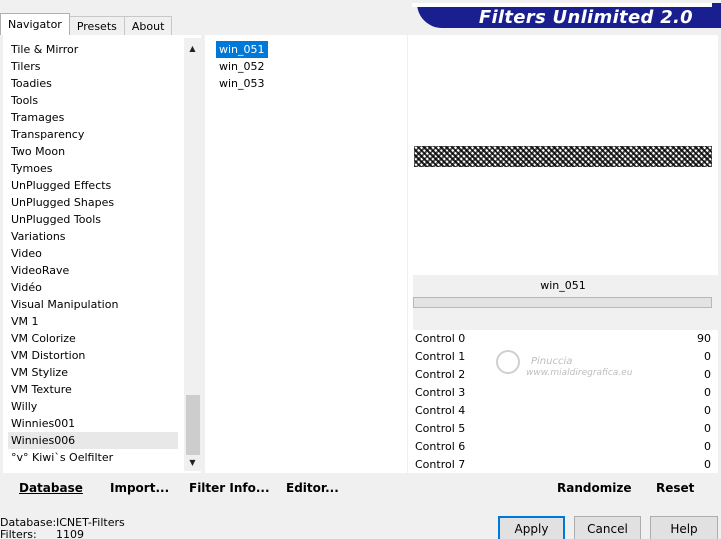 This screenshot has height=539, width=721. What do you see at coordinates (585, 17) in the screenshot?
I see `app-title: Filters Unlimited 2.0` at bounding box center [585, 17].